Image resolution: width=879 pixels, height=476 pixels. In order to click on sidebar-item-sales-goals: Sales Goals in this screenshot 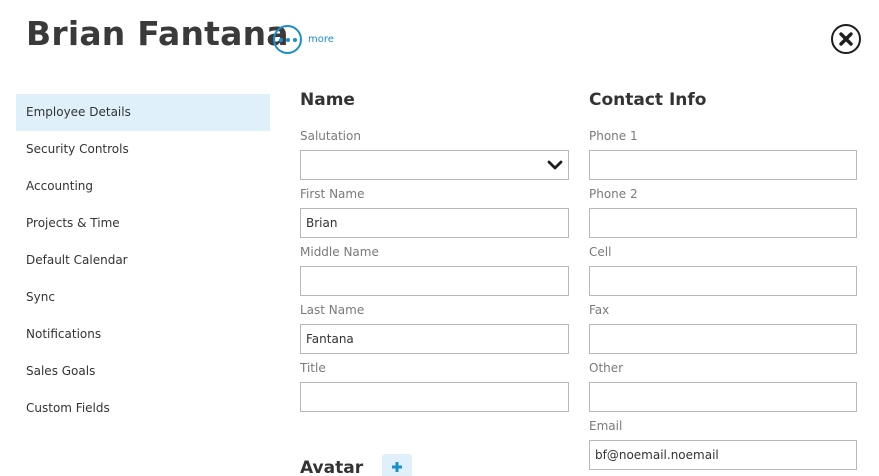, I will do `click(143, 371)`.